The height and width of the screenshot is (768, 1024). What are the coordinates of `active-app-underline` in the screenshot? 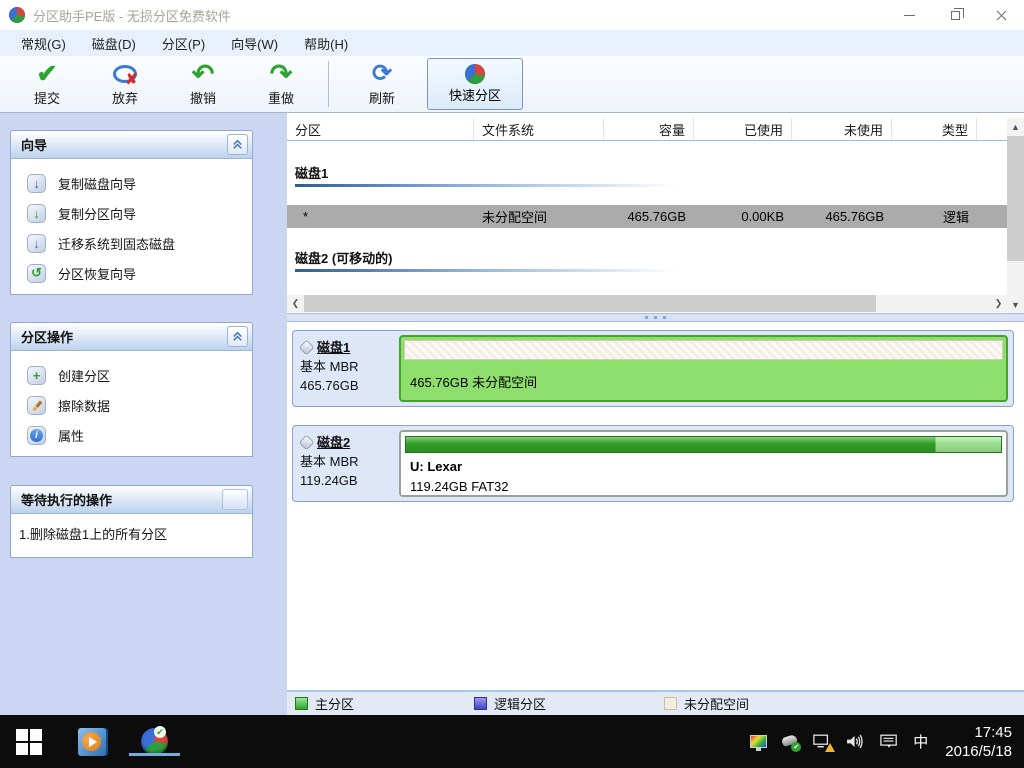 It's located at (154, 754).